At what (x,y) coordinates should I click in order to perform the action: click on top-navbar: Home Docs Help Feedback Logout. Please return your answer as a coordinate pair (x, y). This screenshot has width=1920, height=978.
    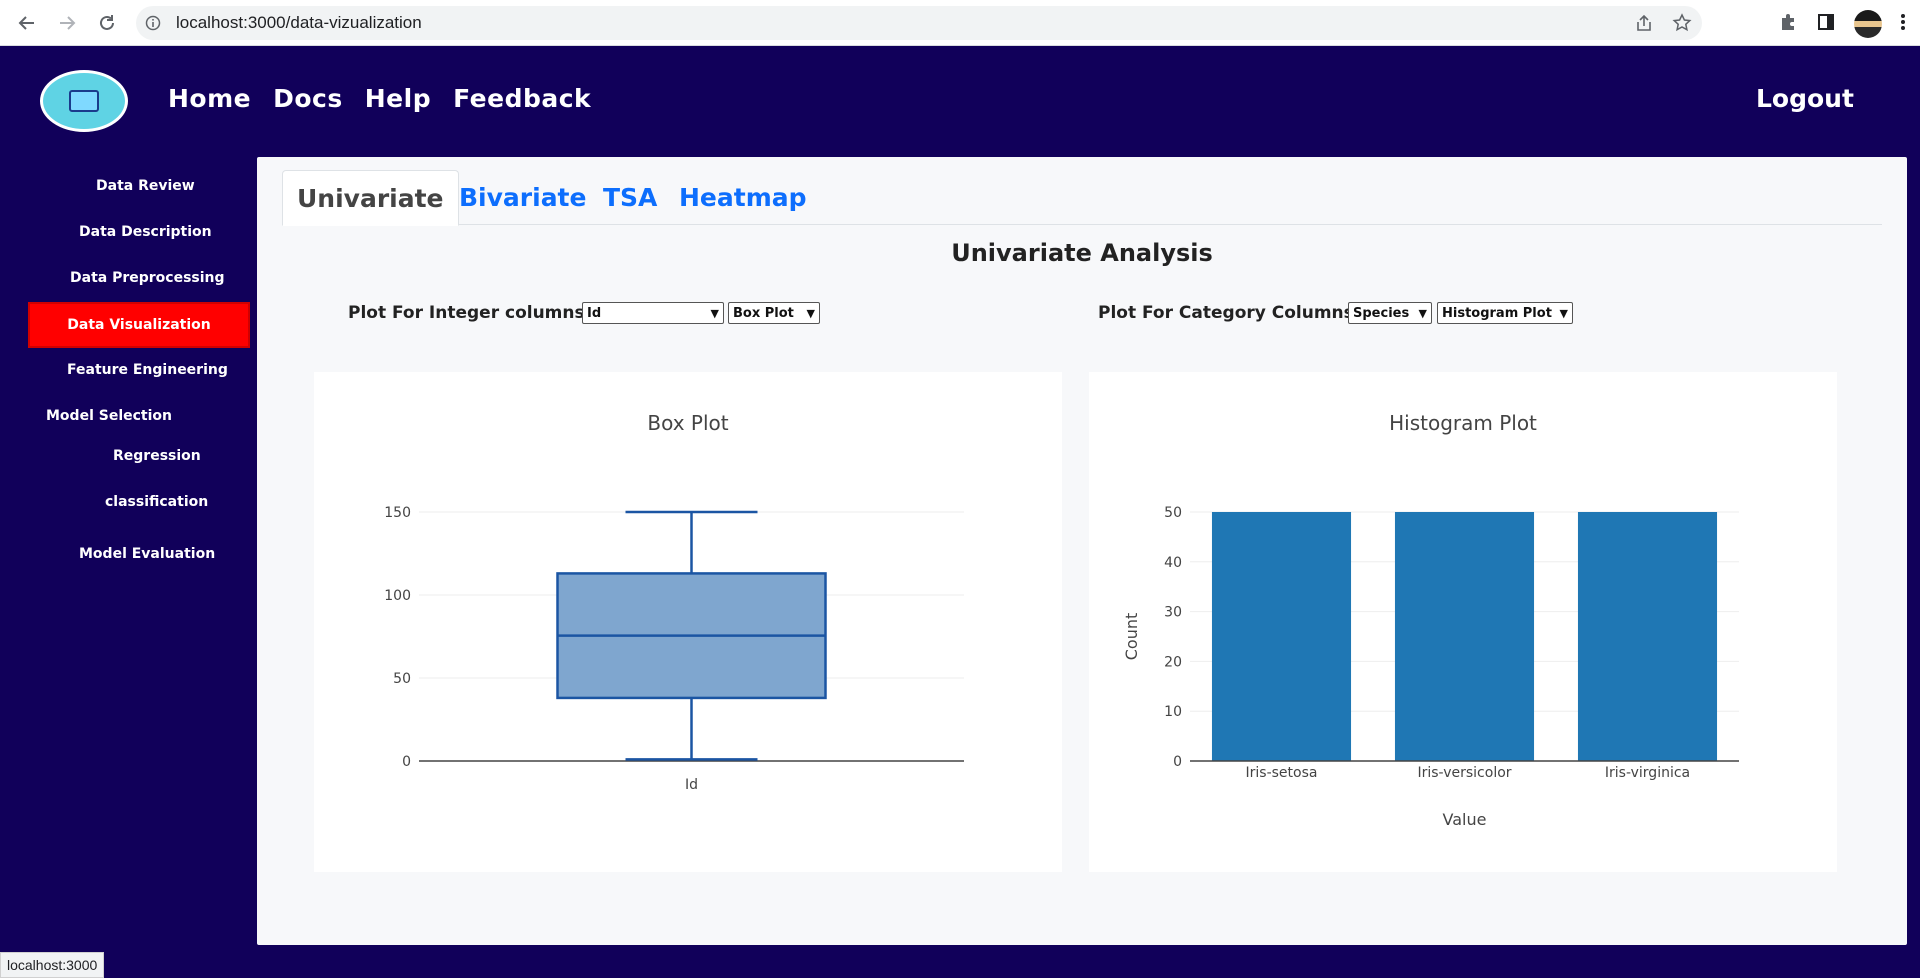
    Looking at the image, I should click on (960, 102).